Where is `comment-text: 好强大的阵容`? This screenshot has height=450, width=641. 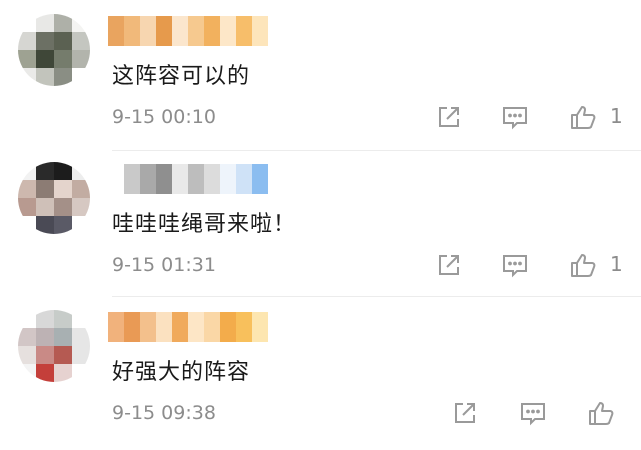
comment-text: 好强大的阵容 is located at coordinates (181, 372).